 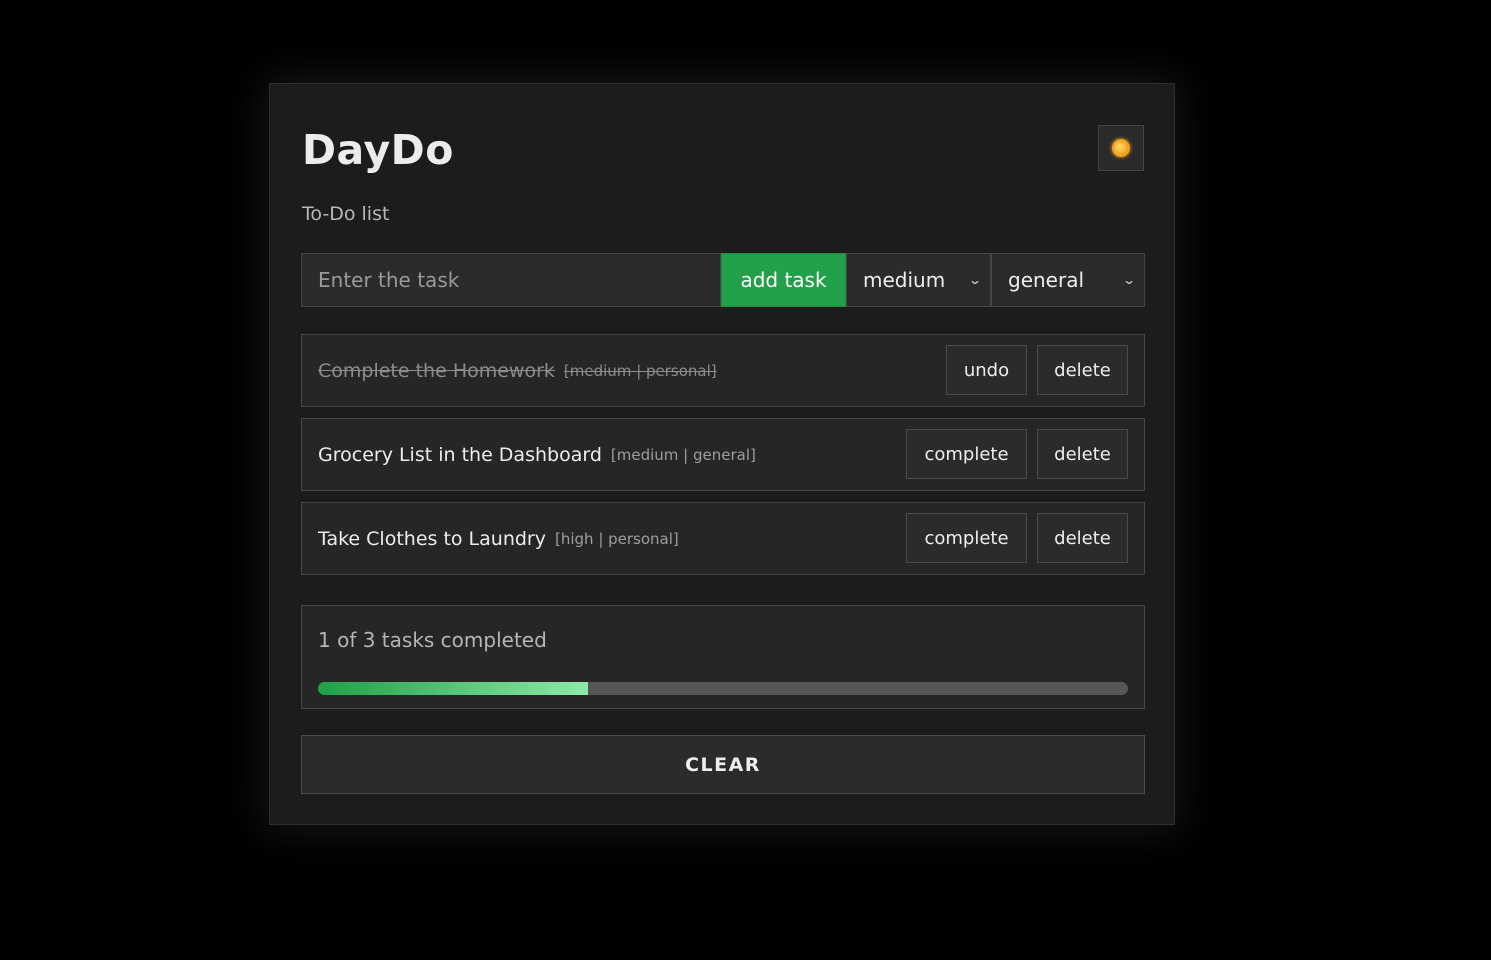 I want to click on category-select: general ⌄, so click(x=1068, y=280).